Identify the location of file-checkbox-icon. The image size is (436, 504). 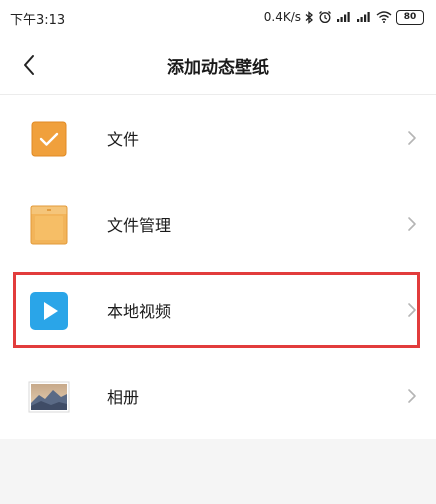
(49, 139).